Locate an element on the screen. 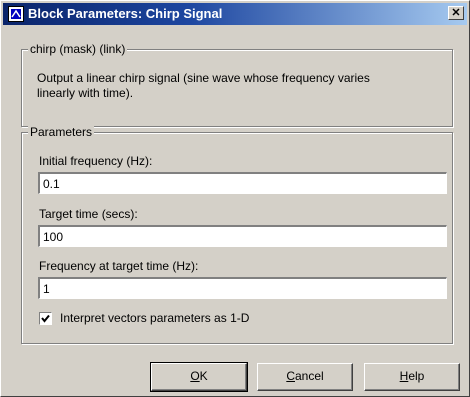 This screenshot has width=470, height=397. parameters-group-label: Parameters is located at coordinates (61, 132).